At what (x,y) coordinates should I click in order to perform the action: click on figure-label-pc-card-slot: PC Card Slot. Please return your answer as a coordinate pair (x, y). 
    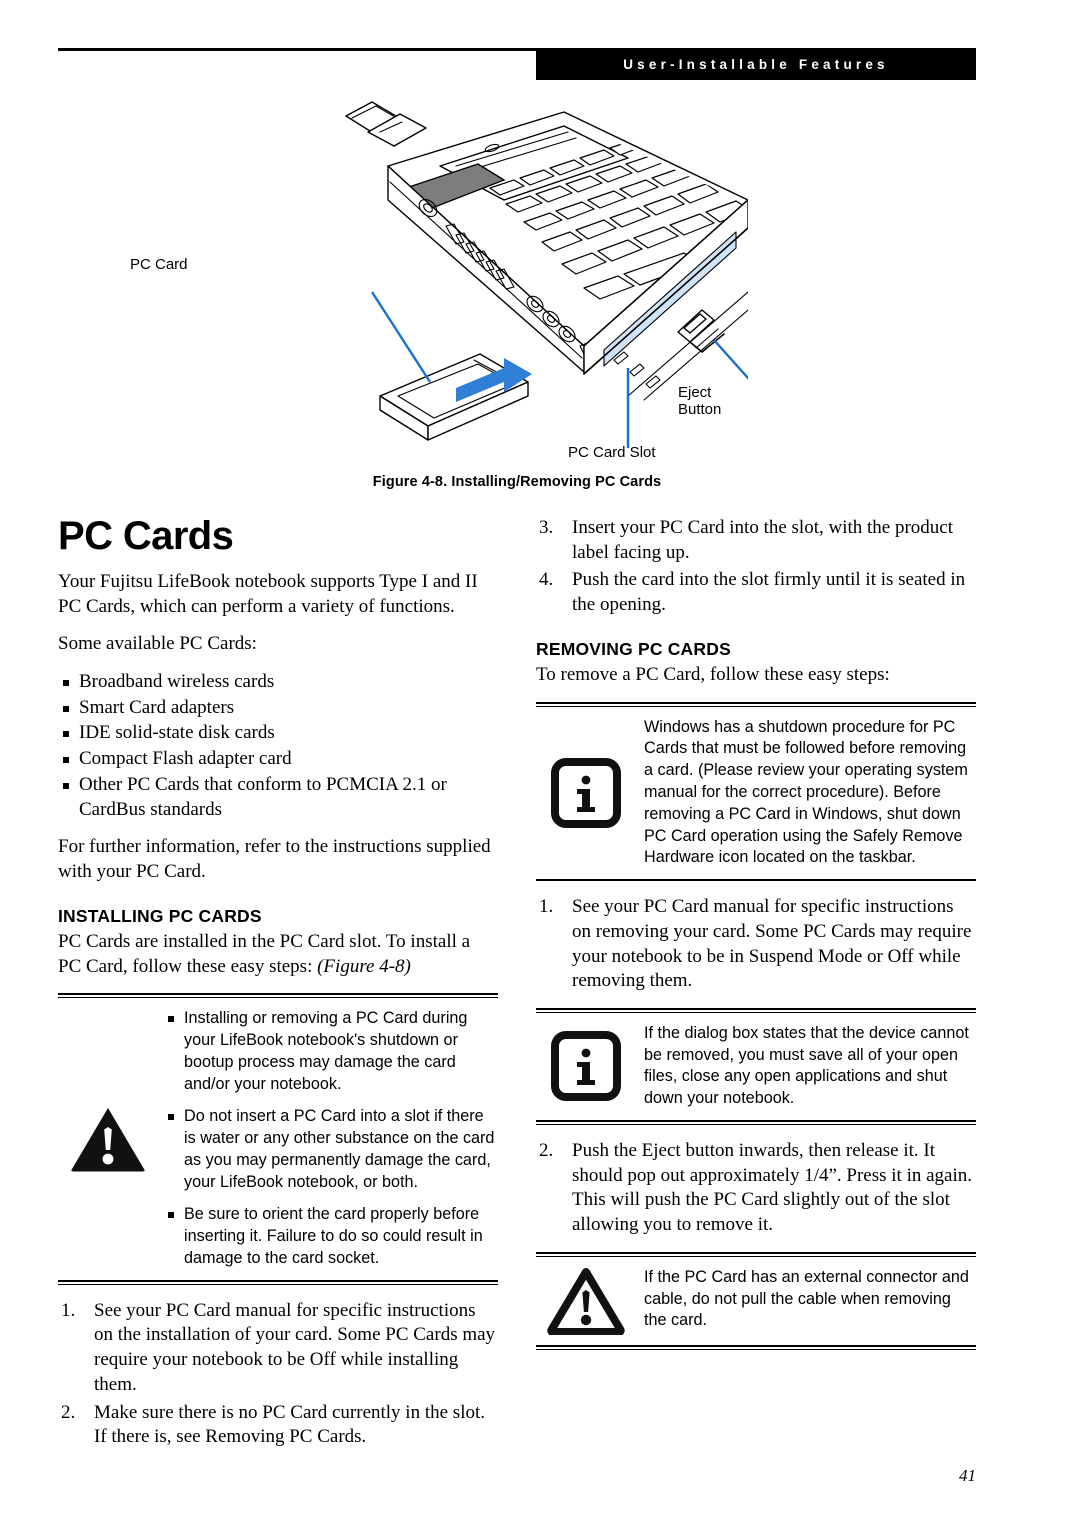
    Looking at the image, I should click on (612, 452).